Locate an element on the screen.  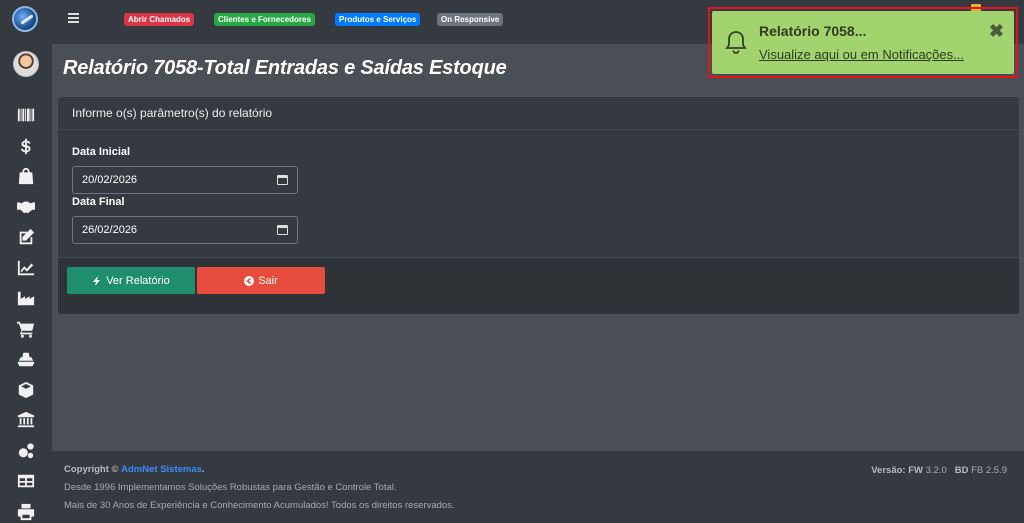
exit-button: Sair is located at coordinates (261, 280).